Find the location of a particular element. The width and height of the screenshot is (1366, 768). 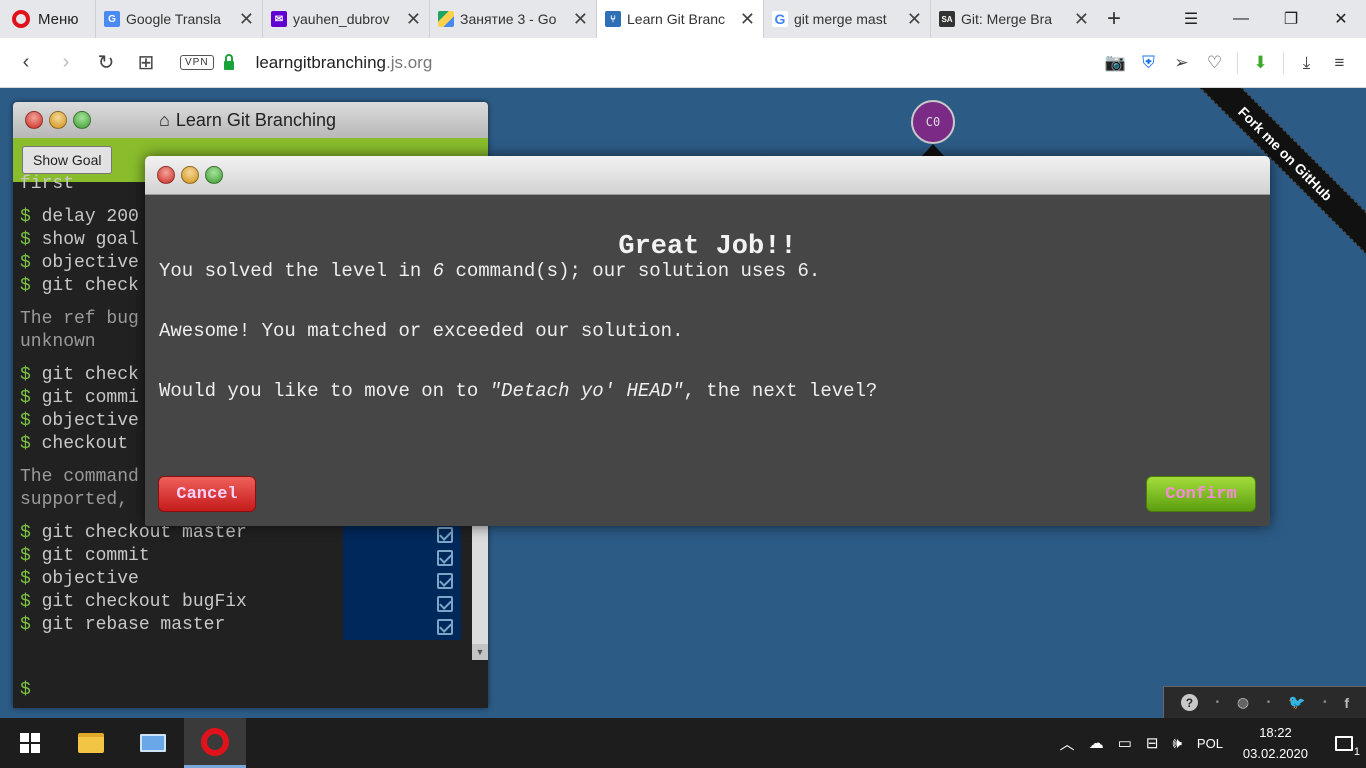

clock: 18:22 03.02.2020 is located at coordinates (1275, 743).